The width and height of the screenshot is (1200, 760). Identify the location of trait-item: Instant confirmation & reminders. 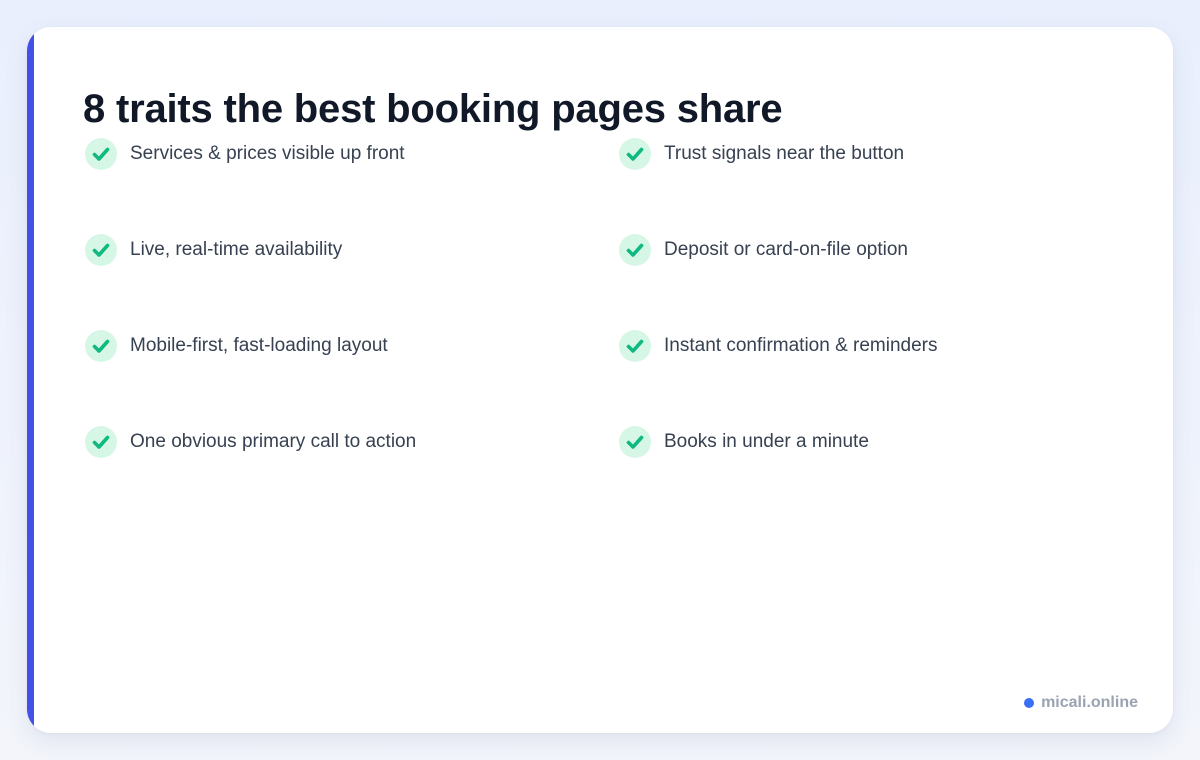
(886, 346).